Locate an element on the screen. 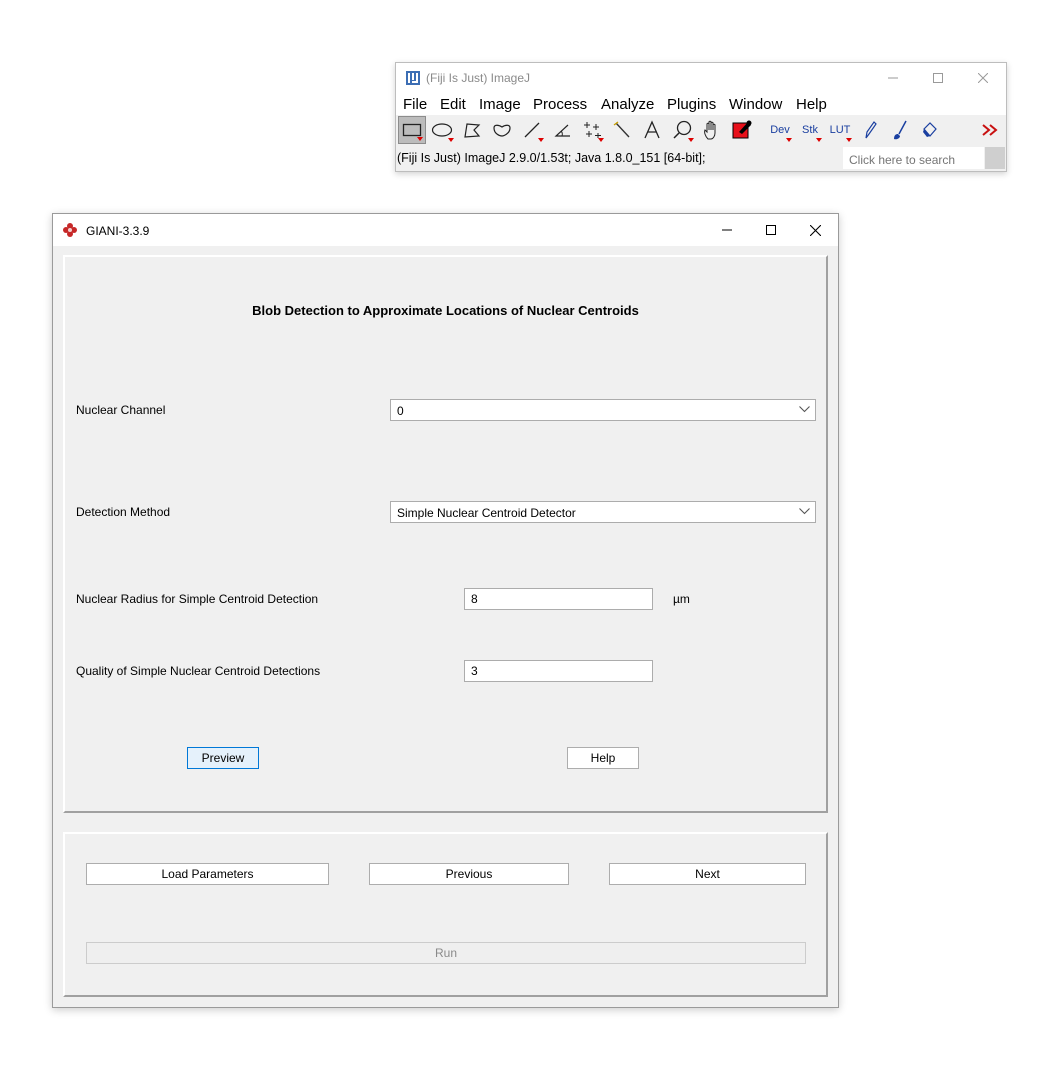 The width and height of the screenshot is (1050, 1065). text-tool-icon is located at coordinates (652, 129).